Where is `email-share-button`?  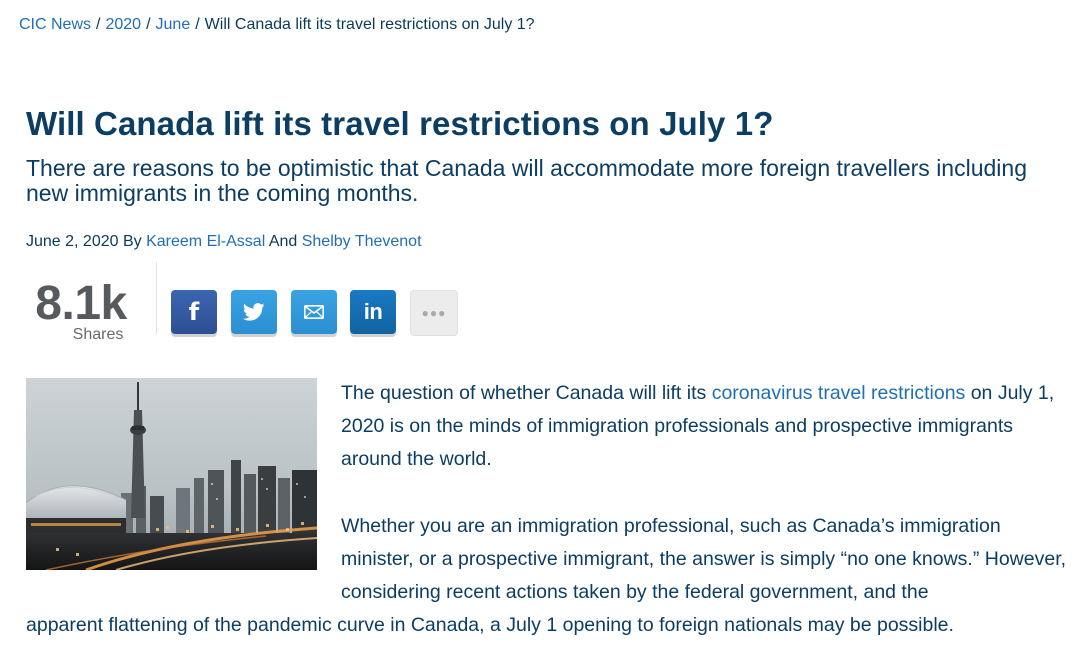 email-share-button is located at coordinates (314, 312).